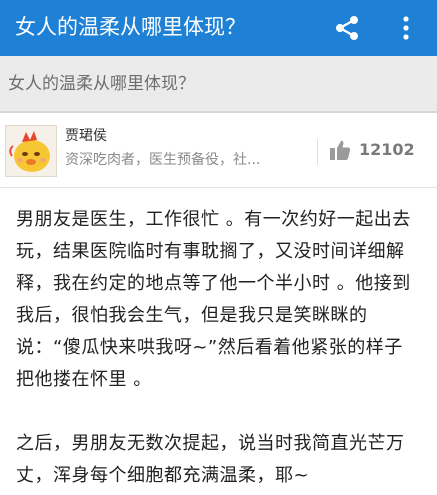 Image resolution: width=437 pixels, height=495 pixels. Describe the element at coordinates (210, 459) in the screenshot. I see `answer-paragraph: 之后，男朋友无数次提起，说当时我简直光芒万丈，浑身每个细胞都充满温柔，耶~` at that location.